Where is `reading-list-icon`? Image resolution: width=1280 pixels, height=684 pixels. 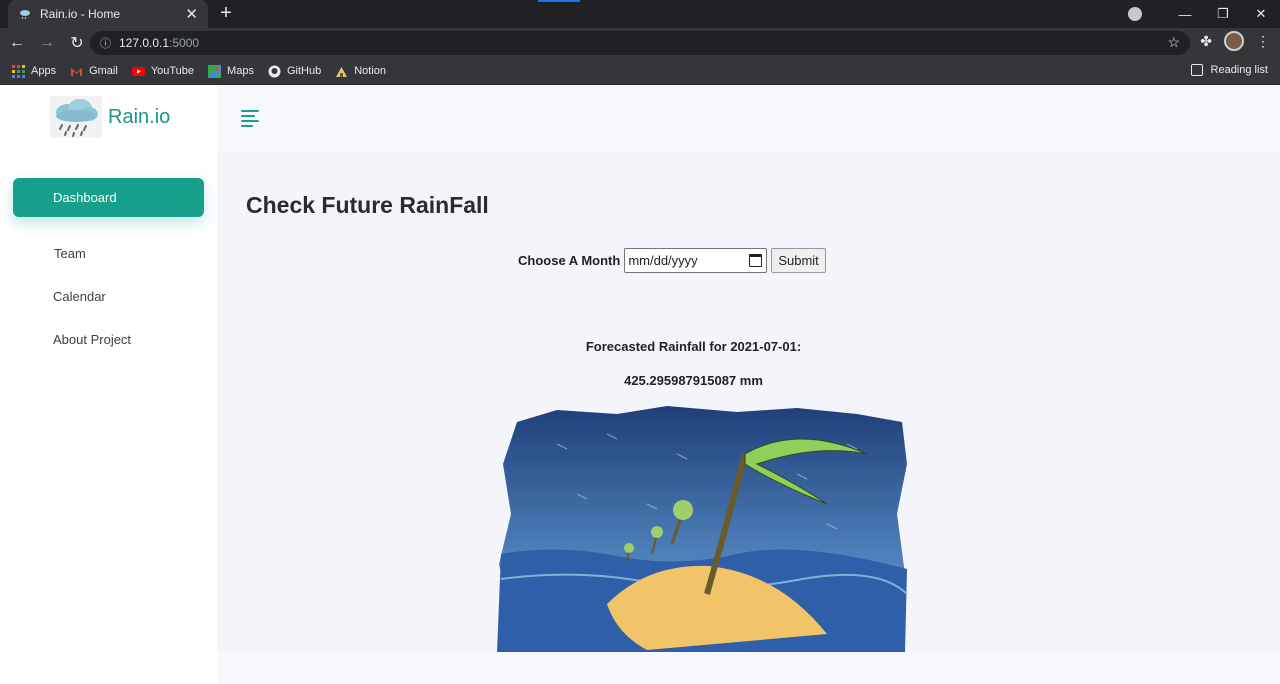 reading-list-icon is located at coordinates (1196, 70).